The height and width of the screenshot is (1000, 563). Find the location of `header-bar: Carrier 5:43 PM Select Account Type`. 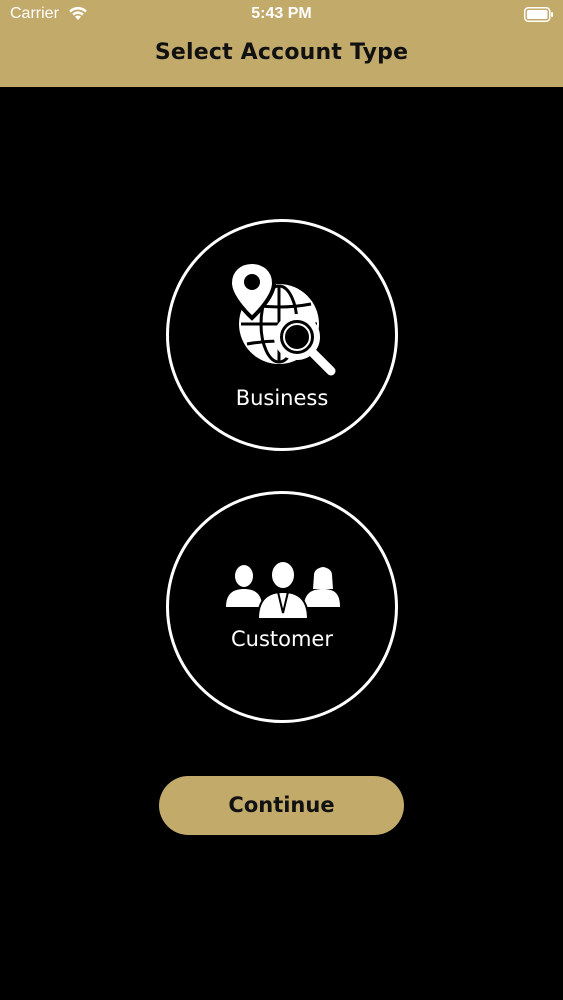

header-bar: Carrier 5:43 PM Select Account Type is located at coordinates (281, 43).